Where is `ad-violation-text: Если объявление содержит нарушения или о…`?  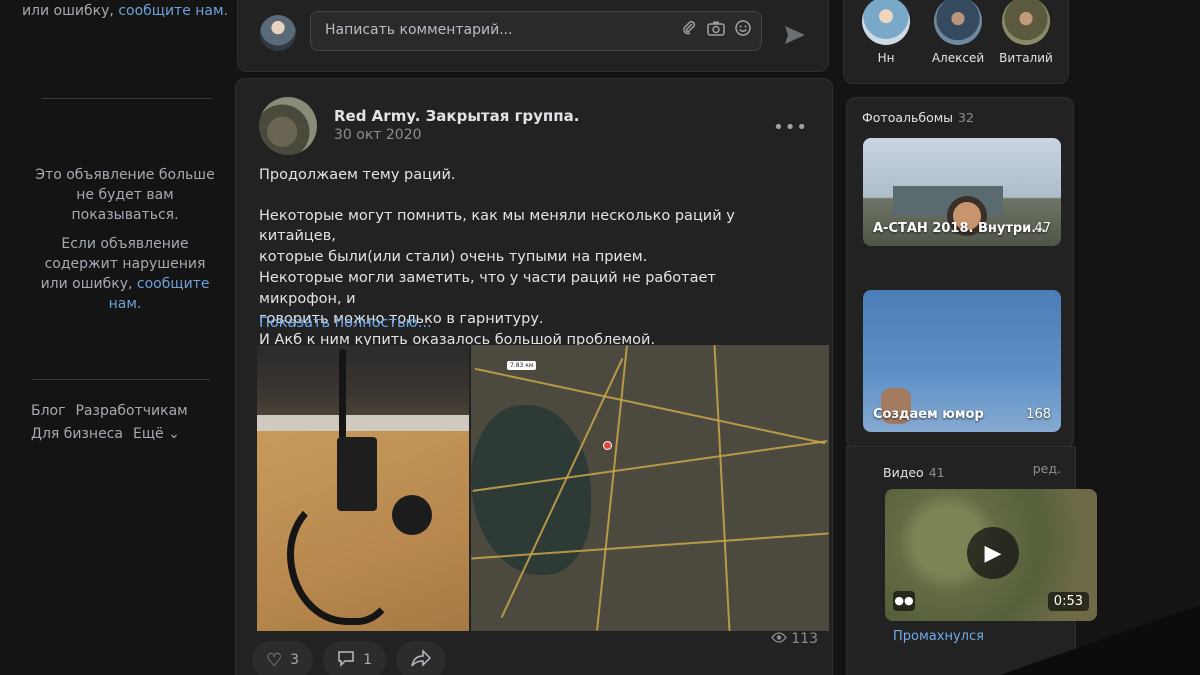 ad-violation-text: Если объявление содержит нарушения или о… is located at coordinates (125, 274).